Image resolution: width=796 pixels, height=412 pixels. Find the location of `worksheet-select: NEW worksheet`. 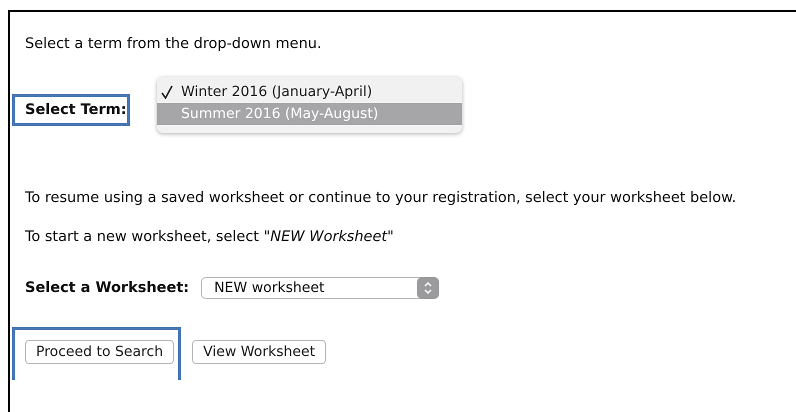

worksheet-select: NEW worksheet is located at coordinates (320, 288).